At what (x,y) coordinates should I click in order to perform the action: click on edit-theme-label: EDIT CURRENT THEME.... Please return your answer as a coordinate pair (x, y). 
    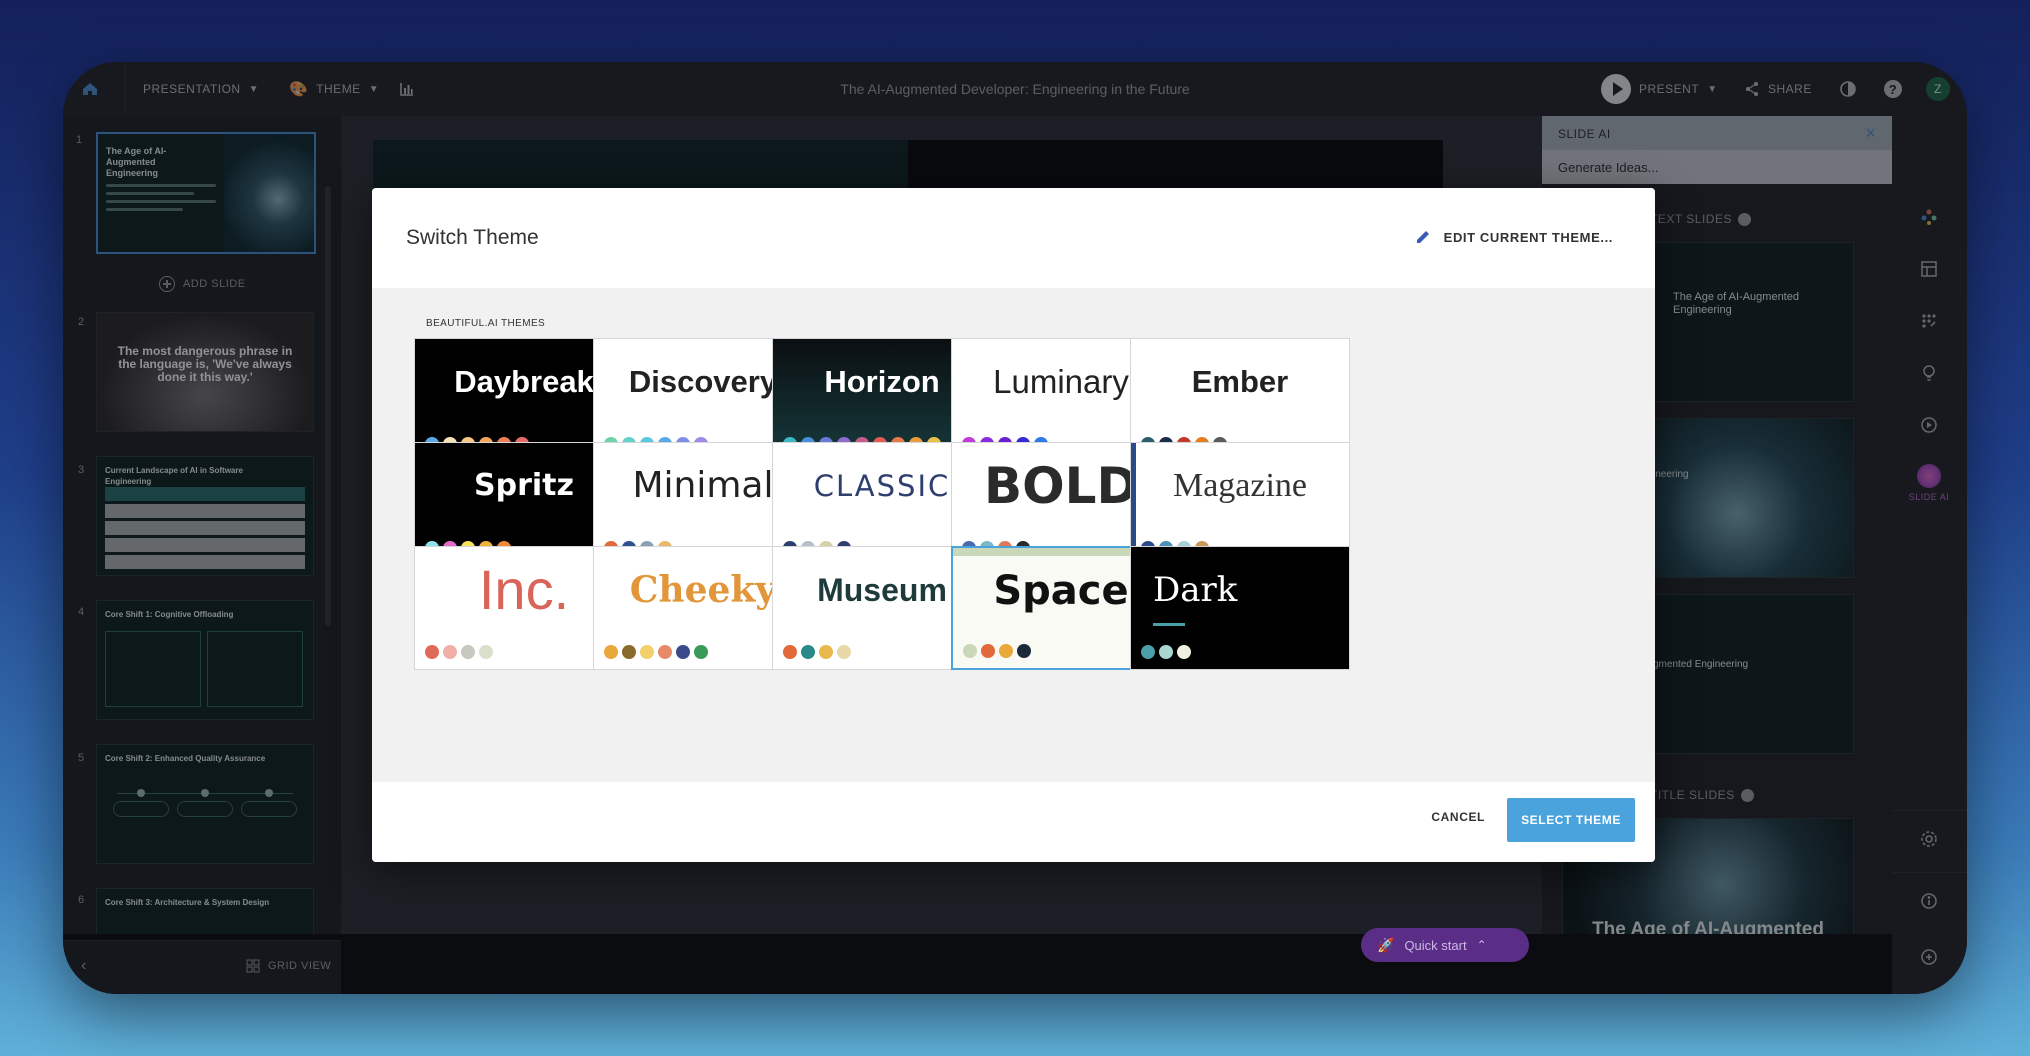
    Looking at the image, I should click on (1528, 237).